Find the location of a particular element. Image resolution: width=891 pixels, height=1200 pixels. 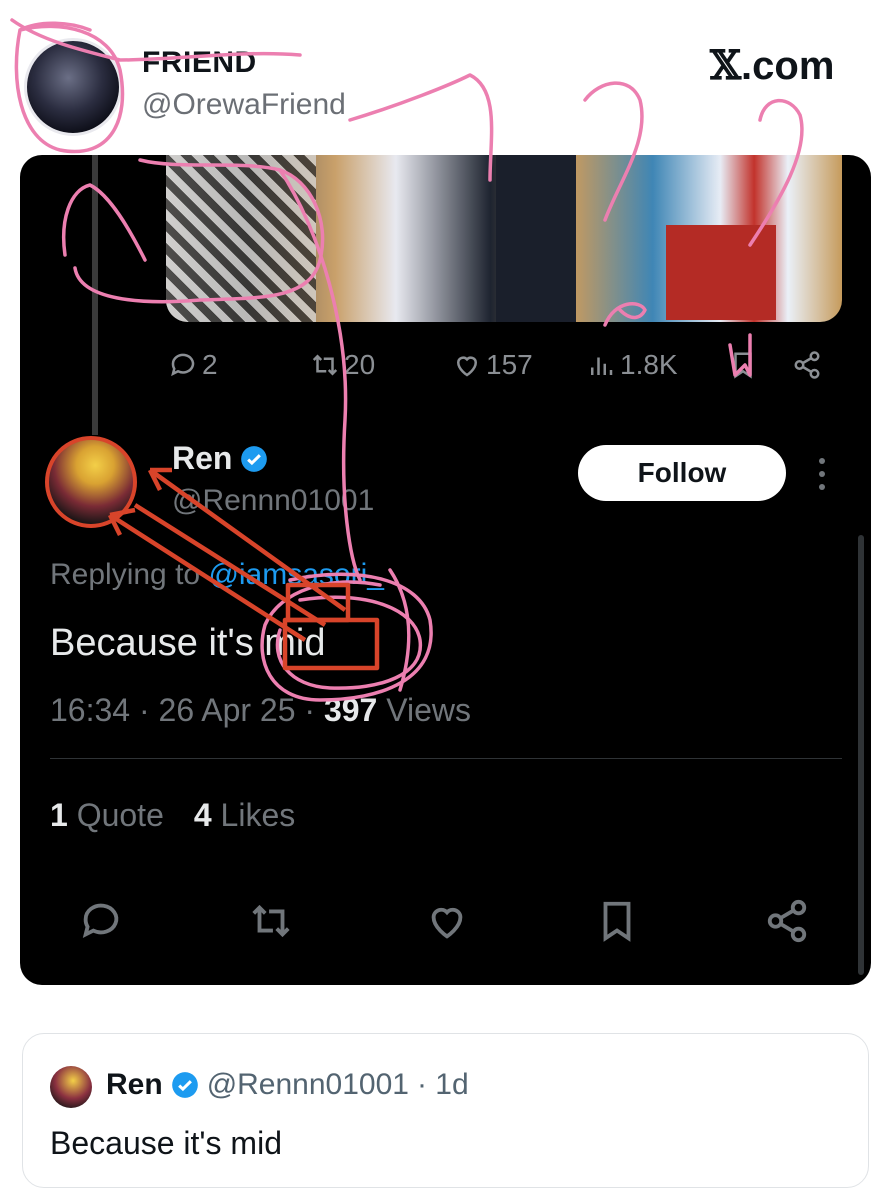

repost-button is located at coordinates (271, 921).